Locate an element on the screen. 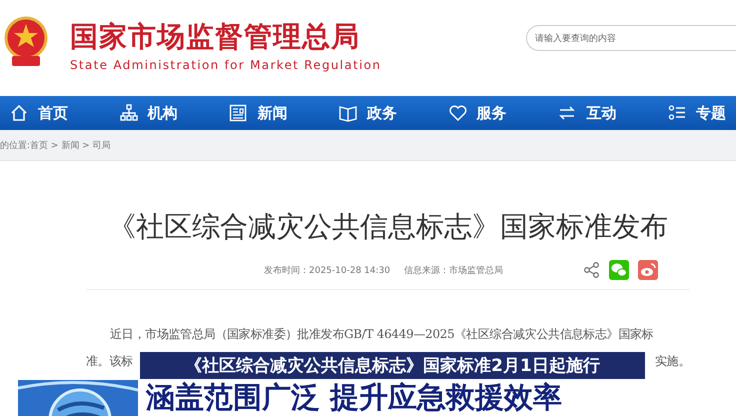 The width and height of the screenshot is (736, 416). open-book-icon is located at coordinates (347, 113).